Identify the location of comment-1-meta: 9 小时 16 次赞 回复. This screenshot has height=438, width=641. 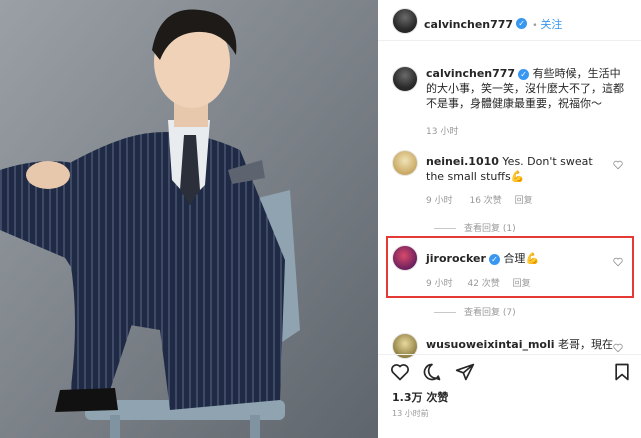
(479, 199).